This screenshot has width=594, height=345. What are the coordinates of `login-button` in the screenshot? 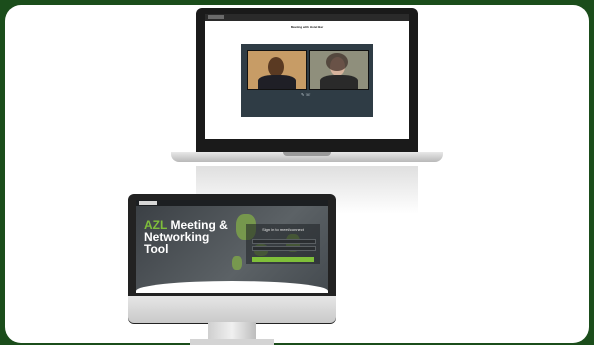 It's located at (283, 259).